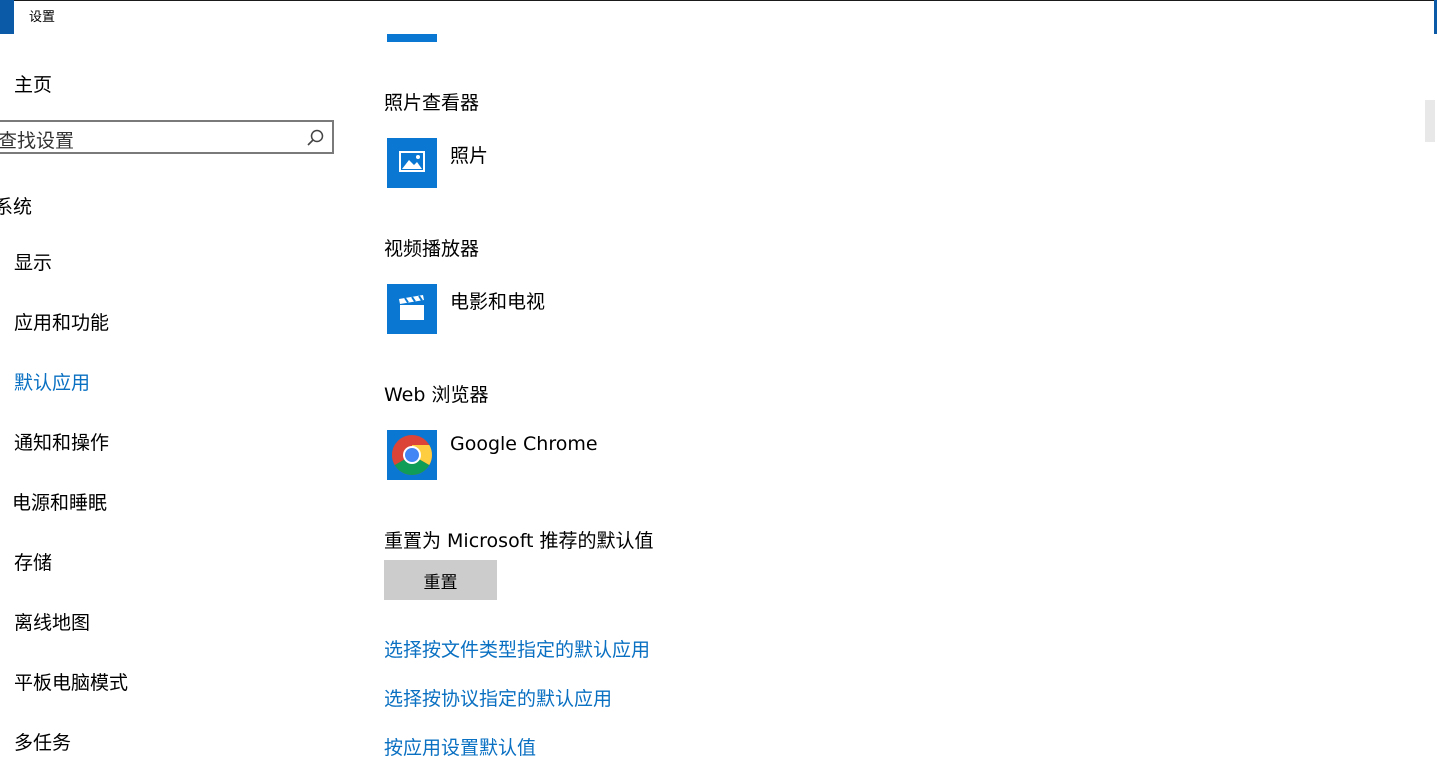 This screenshot has height=773, width=1437. What do you see at coordinates (498, 697) in the screenshot?
I see `link-by-protocol: 选择按协议指定的默认应用` at bounding box center [498, 697].